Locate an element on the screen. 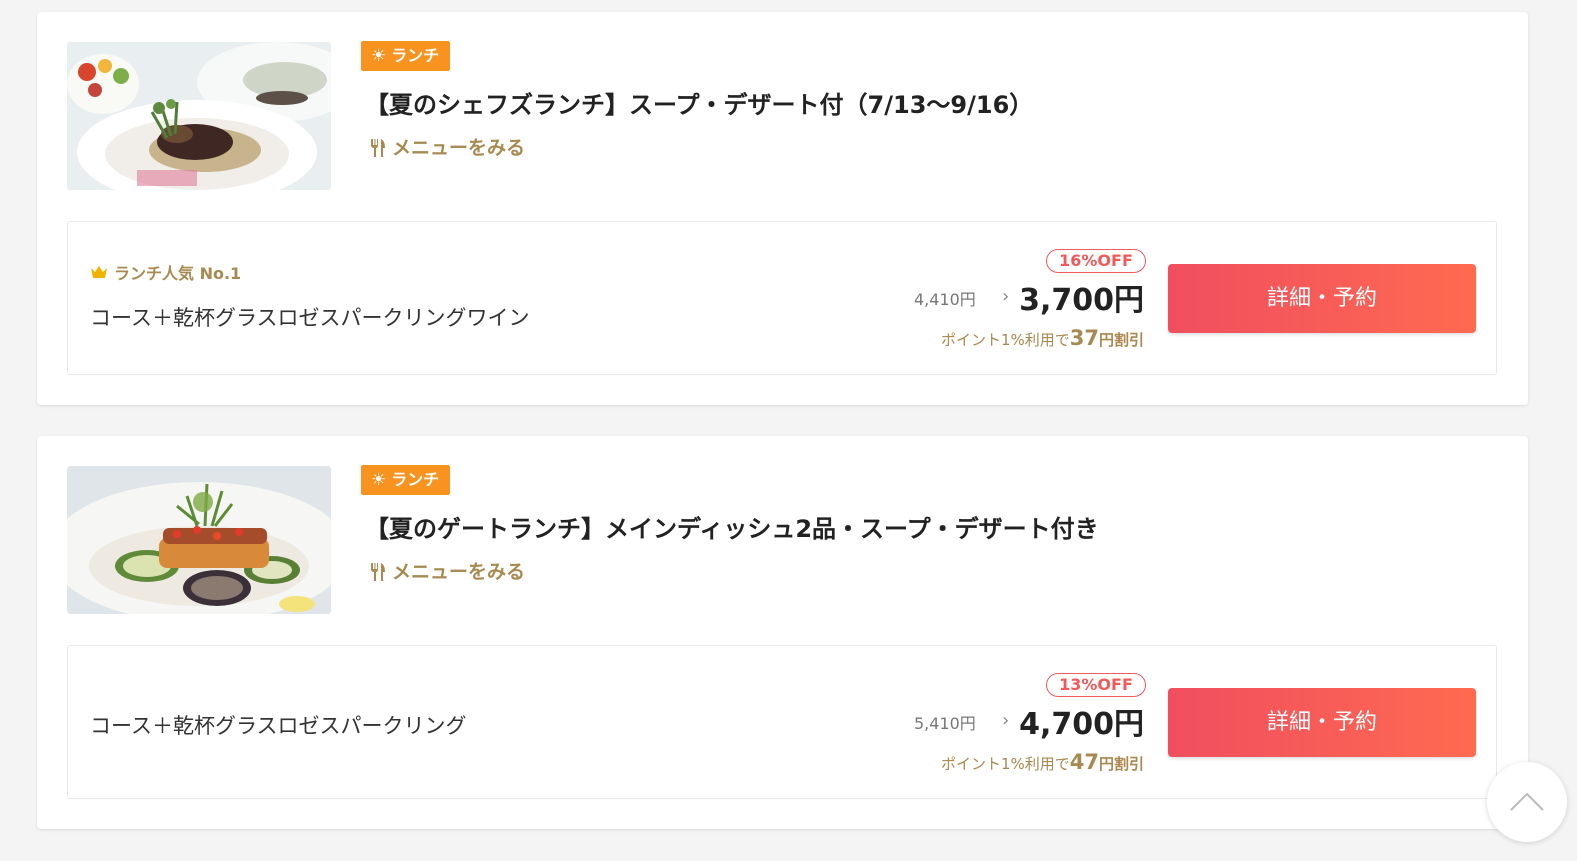 This screenshot has width=1577, height=861. course-name: コース＋乾杯グラスロゼスパークリング is located at coordinates (278, 726).